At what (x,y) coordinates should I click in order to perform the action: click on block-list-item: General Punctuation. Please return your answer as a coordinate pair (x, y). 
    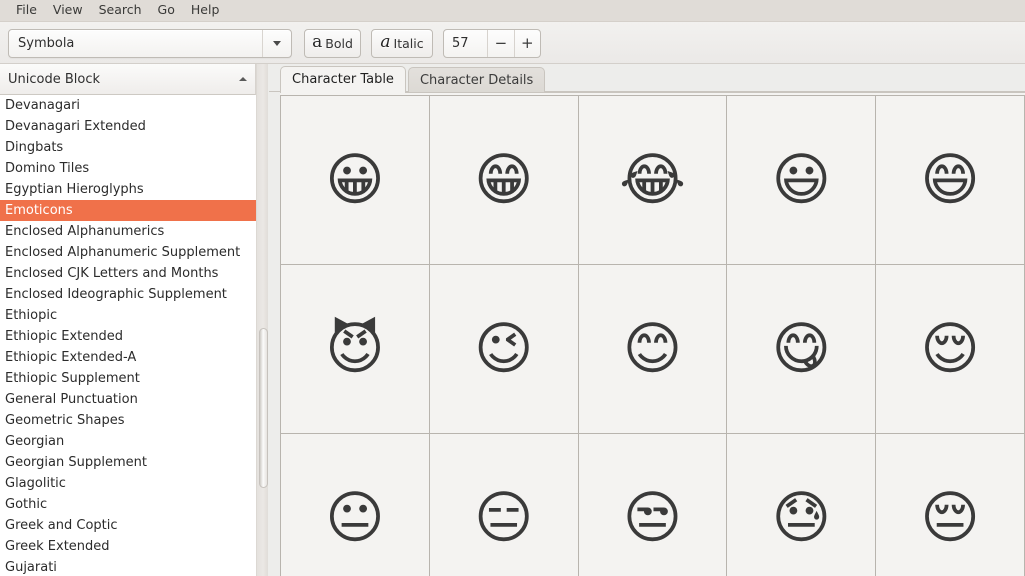
    Looking at the image, I should click on (128, 399).